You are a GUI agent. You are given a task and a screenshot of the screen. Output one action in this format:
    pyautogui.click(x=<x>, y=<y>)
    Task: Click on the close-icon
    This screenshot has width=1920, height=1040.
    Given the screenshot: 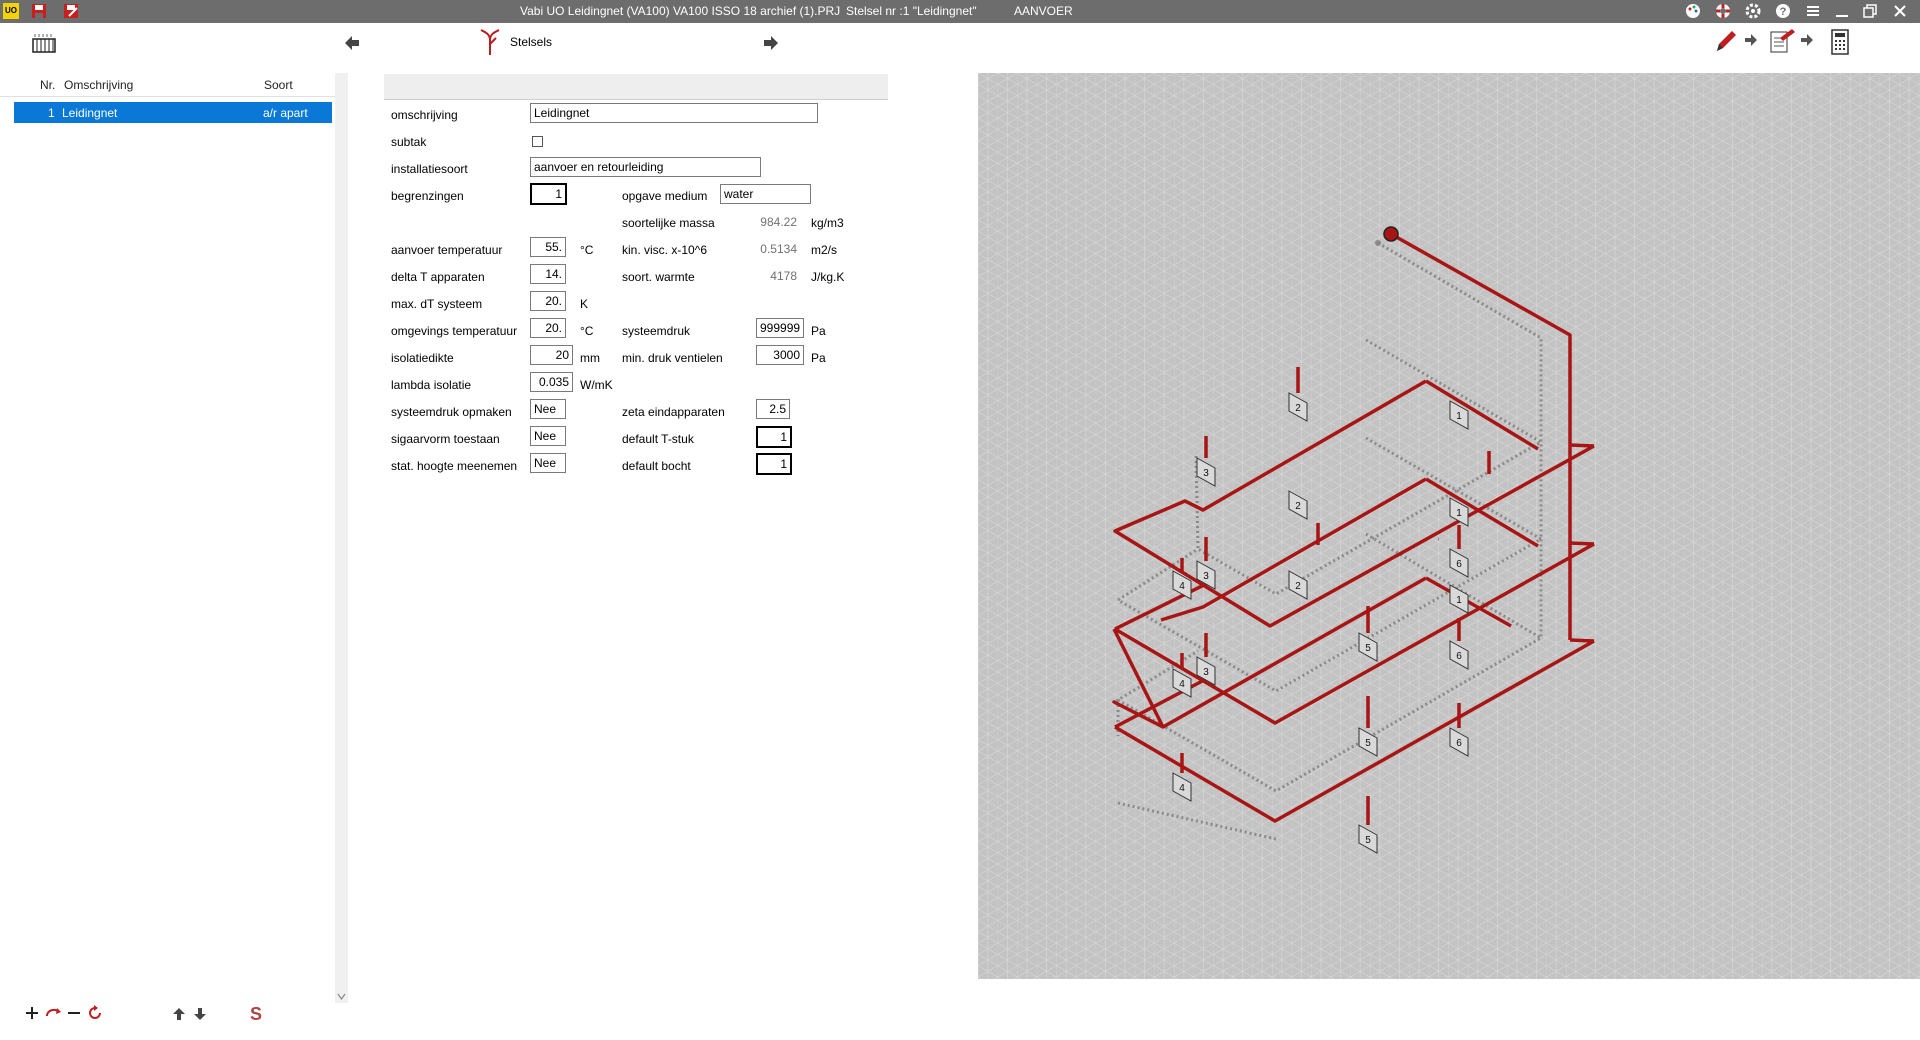 What is the action you would take?
    pyautogui.click(x=1900, y=11)
    